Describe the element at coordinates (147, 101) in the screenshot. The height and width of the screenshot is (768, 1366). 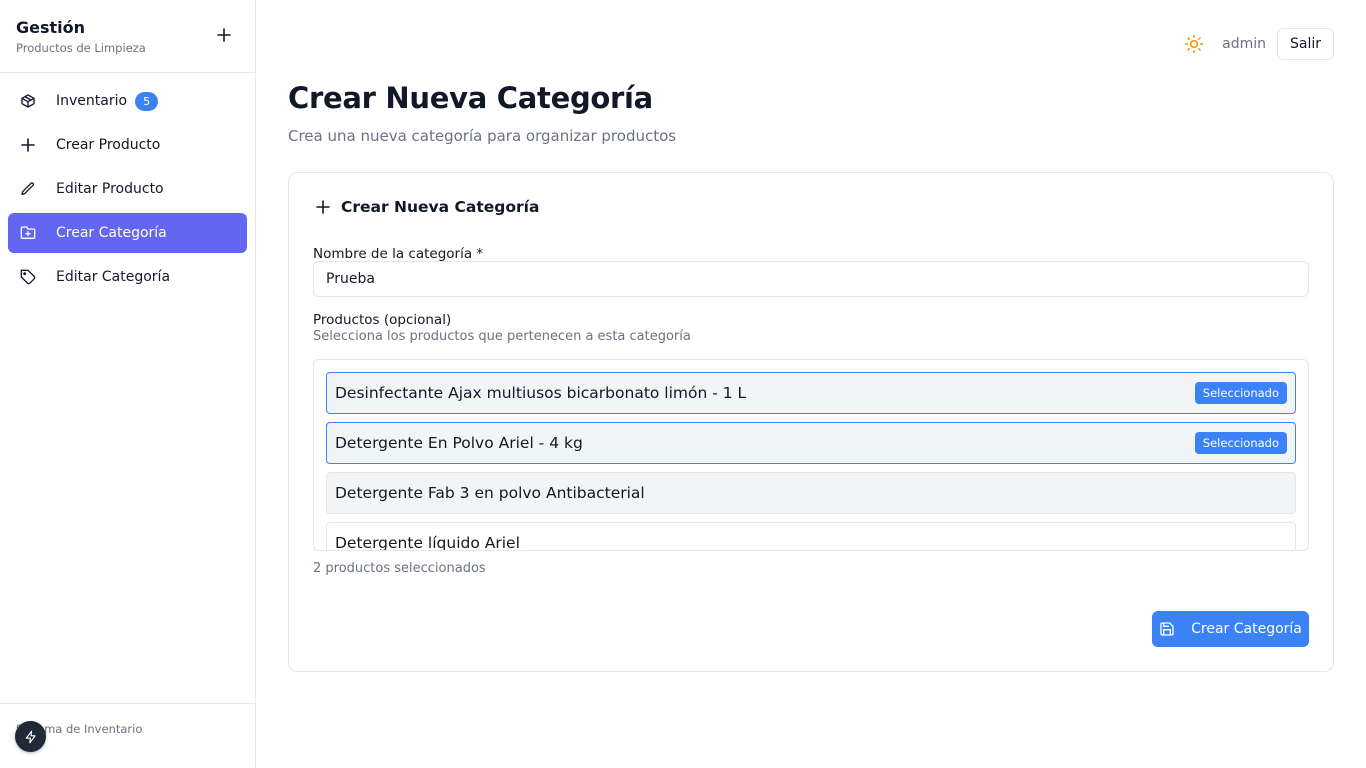
I see `inventory-count-badge: 5` at that location.